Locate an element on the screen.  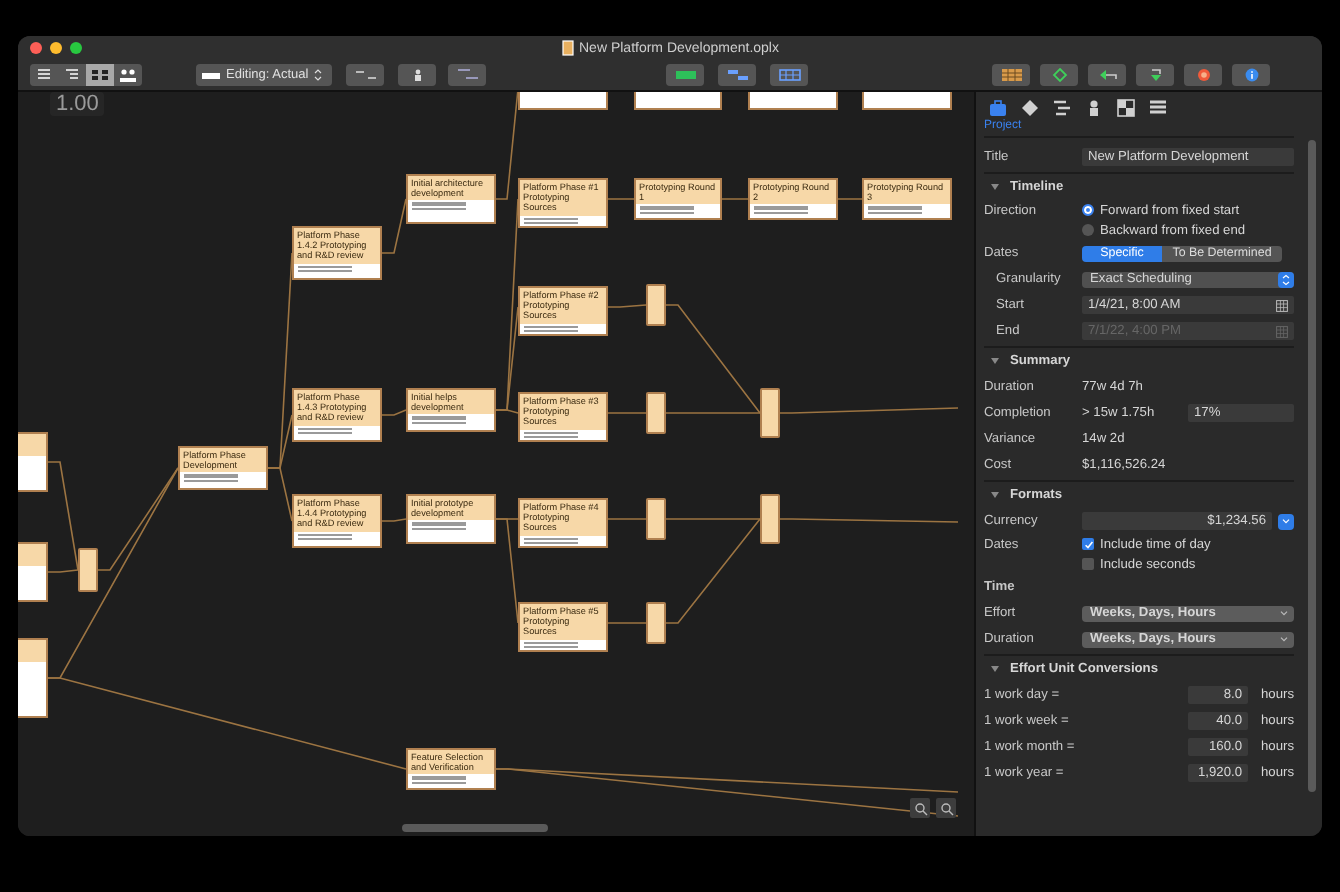
indented-list-icon is located at coordinates (72, 75).